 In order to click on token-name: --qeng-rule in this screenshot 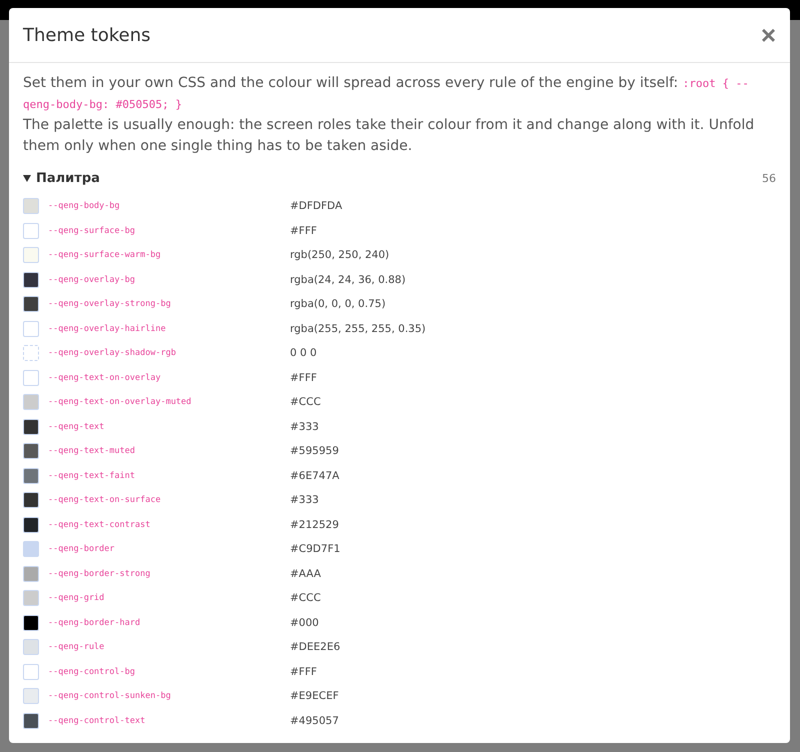, I will do `click(77, 647)`.